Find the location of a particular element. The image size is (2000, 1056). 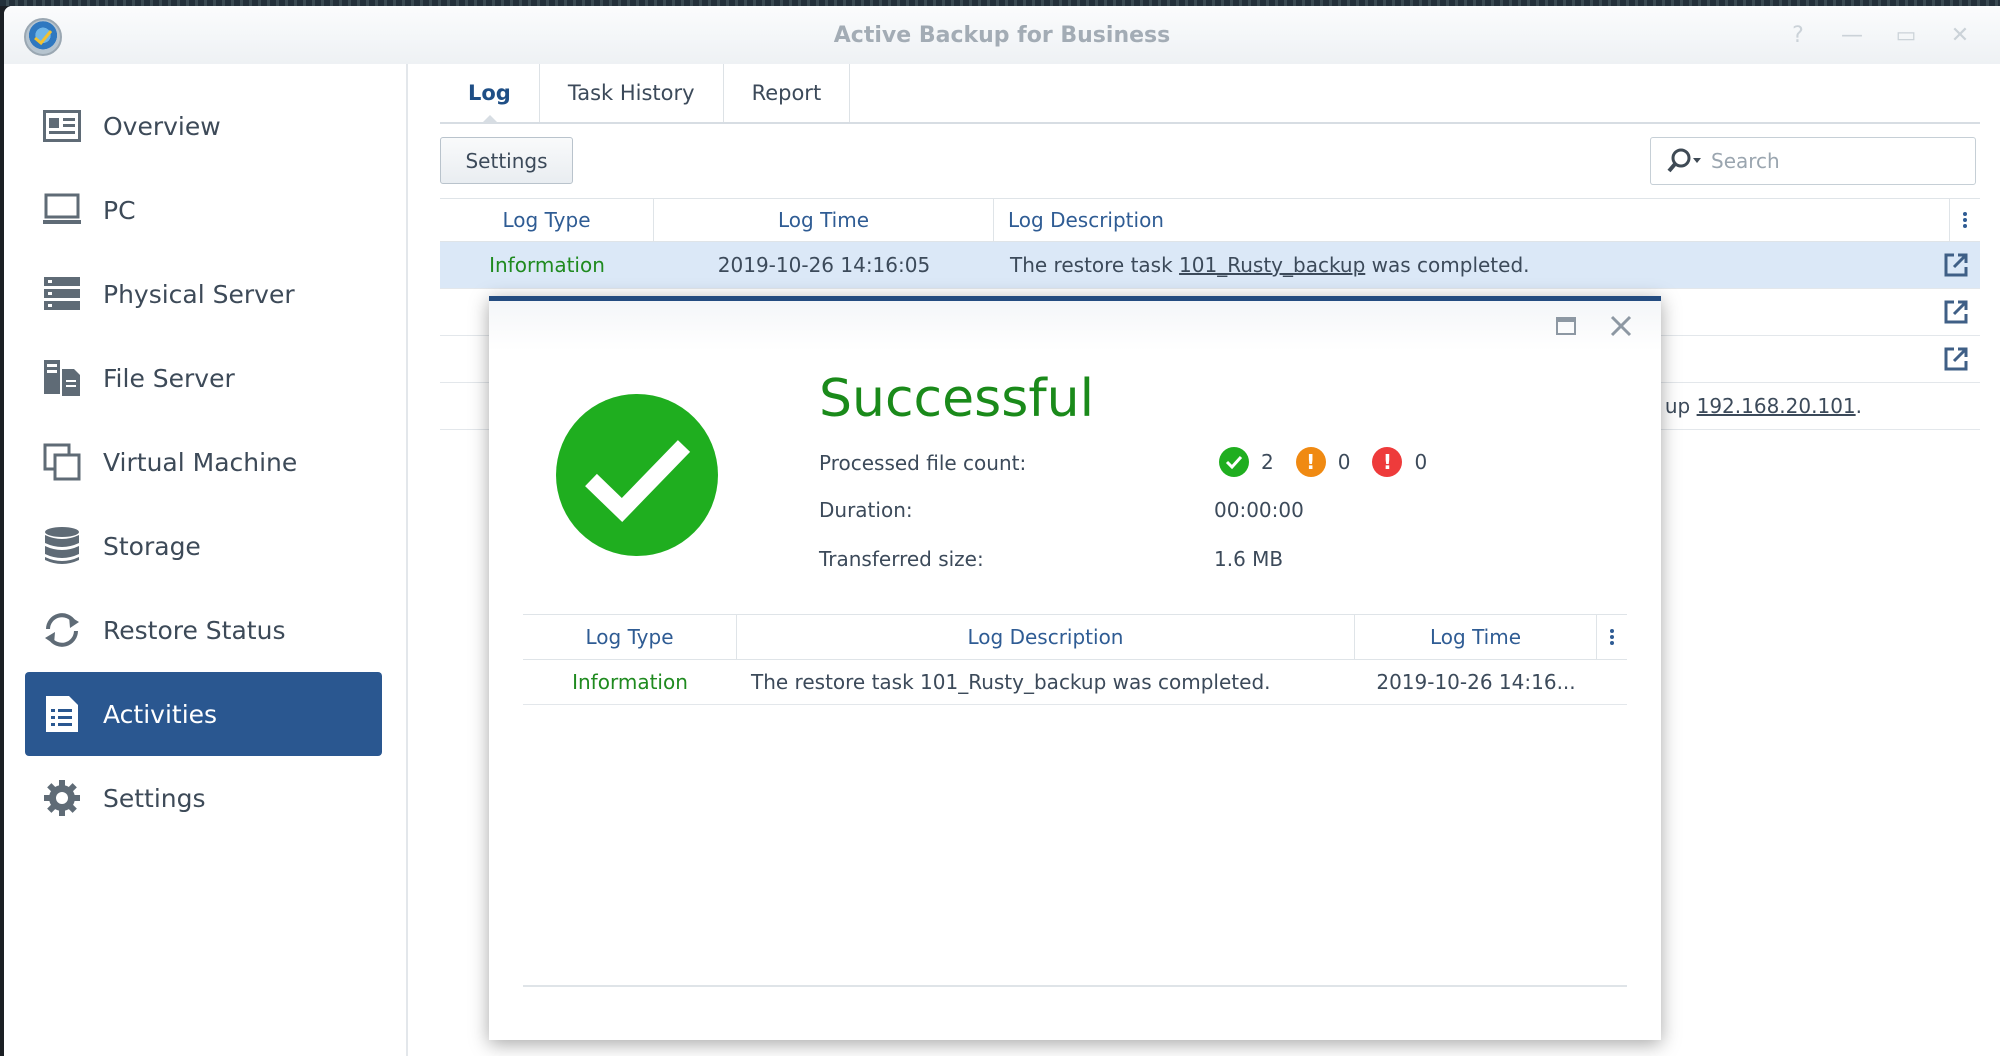

sidebar-item-virtual-machine: Virtual Machine is located at coordinates (203, 462).